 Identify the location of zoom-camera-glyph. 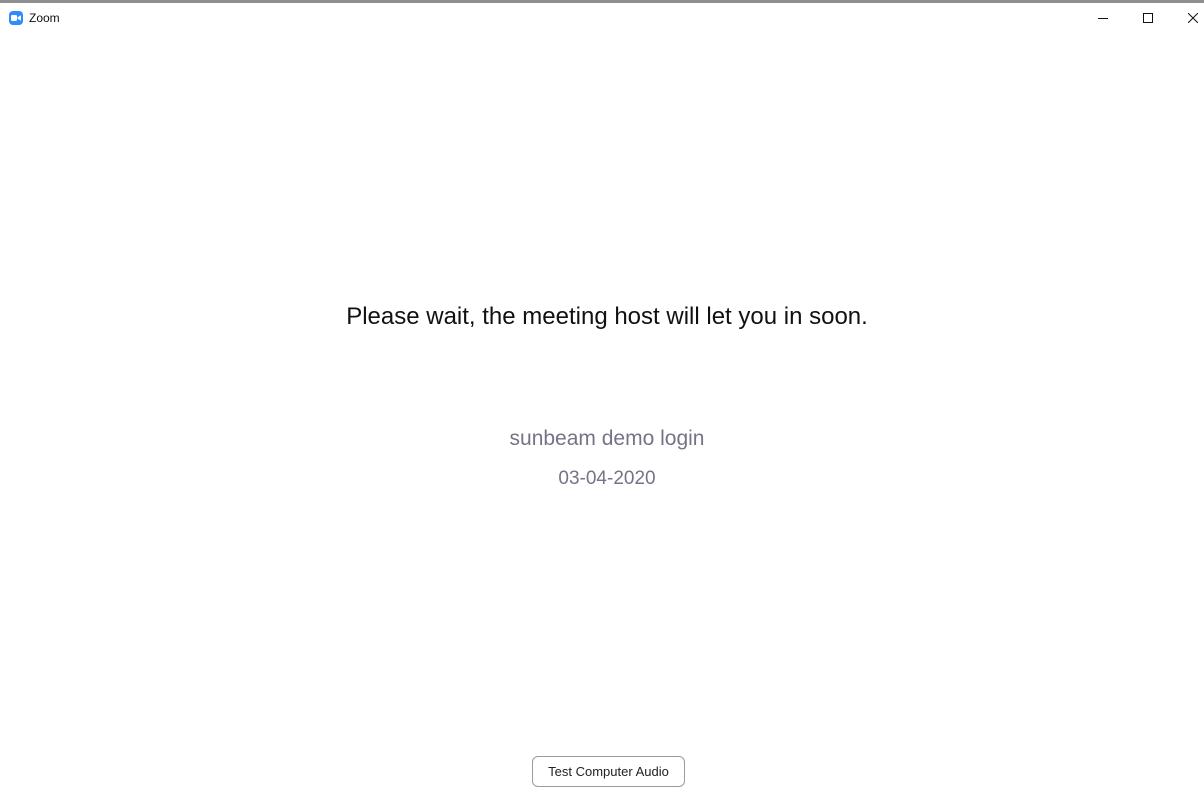
(16, 18).